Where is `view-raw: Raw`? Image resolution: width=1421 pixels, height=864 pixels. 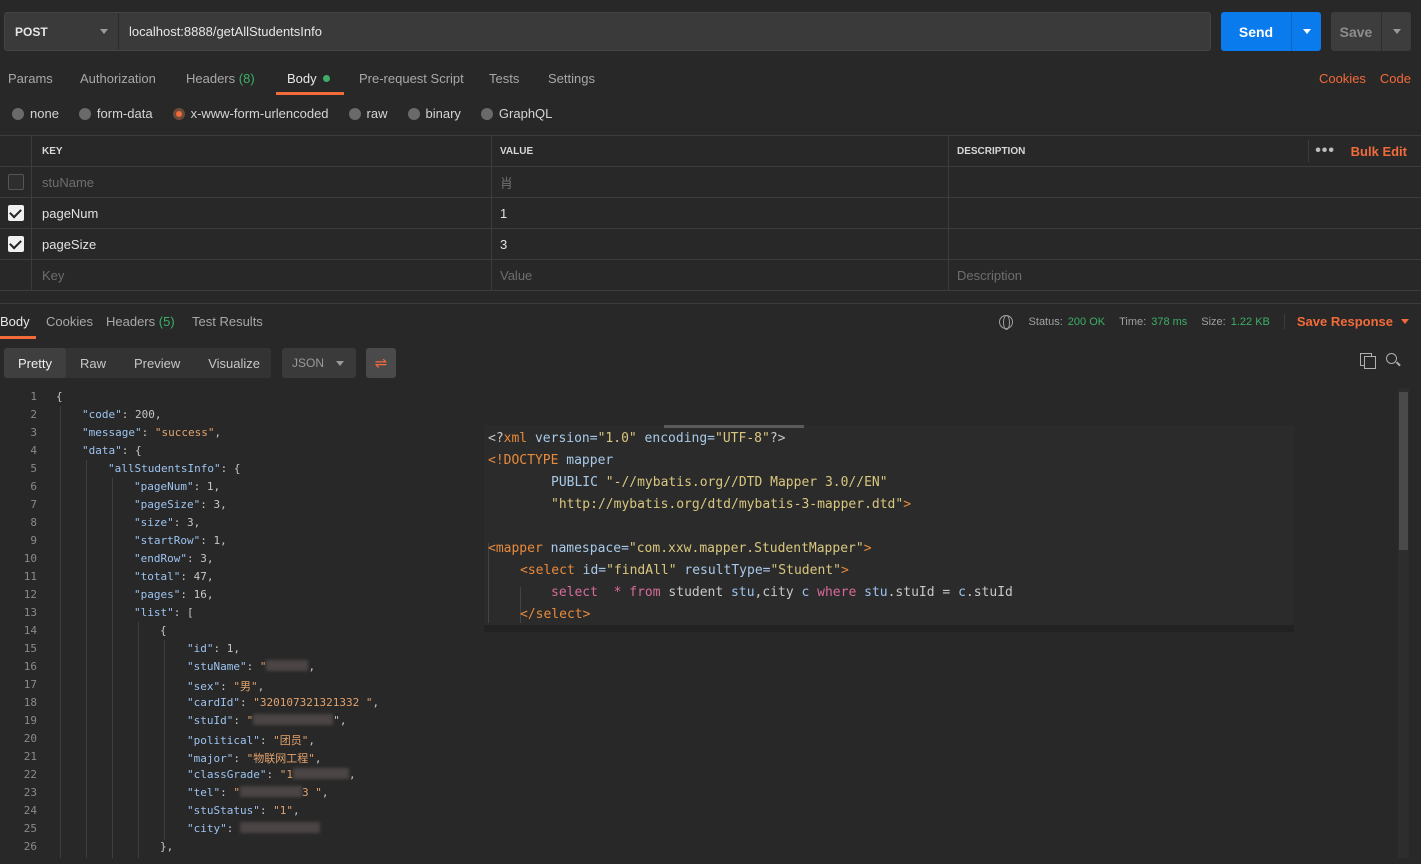
view-raw: Raw is located at coordinates (93, 363).